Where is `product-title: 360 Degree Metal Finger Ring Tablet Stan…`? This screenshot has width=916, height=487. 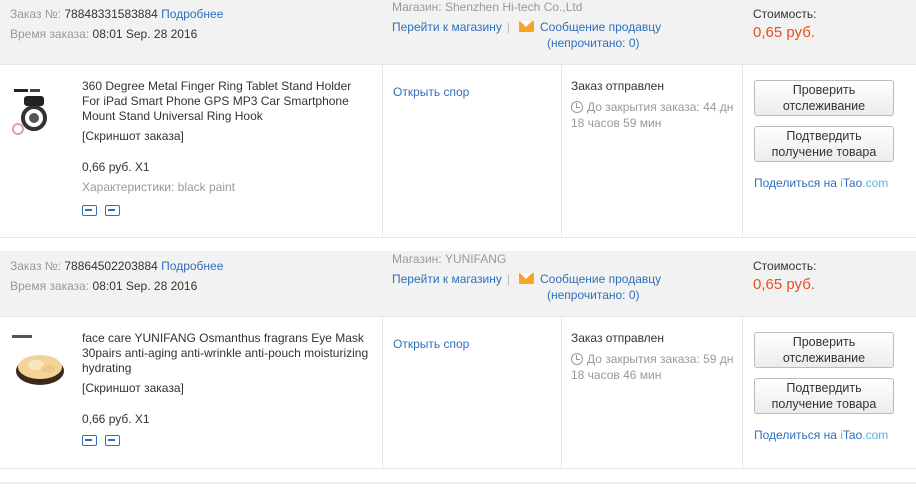 product-title: 360 Degree Metal Finger Ring Tablet Stan… is located at coordinates (227, 101).